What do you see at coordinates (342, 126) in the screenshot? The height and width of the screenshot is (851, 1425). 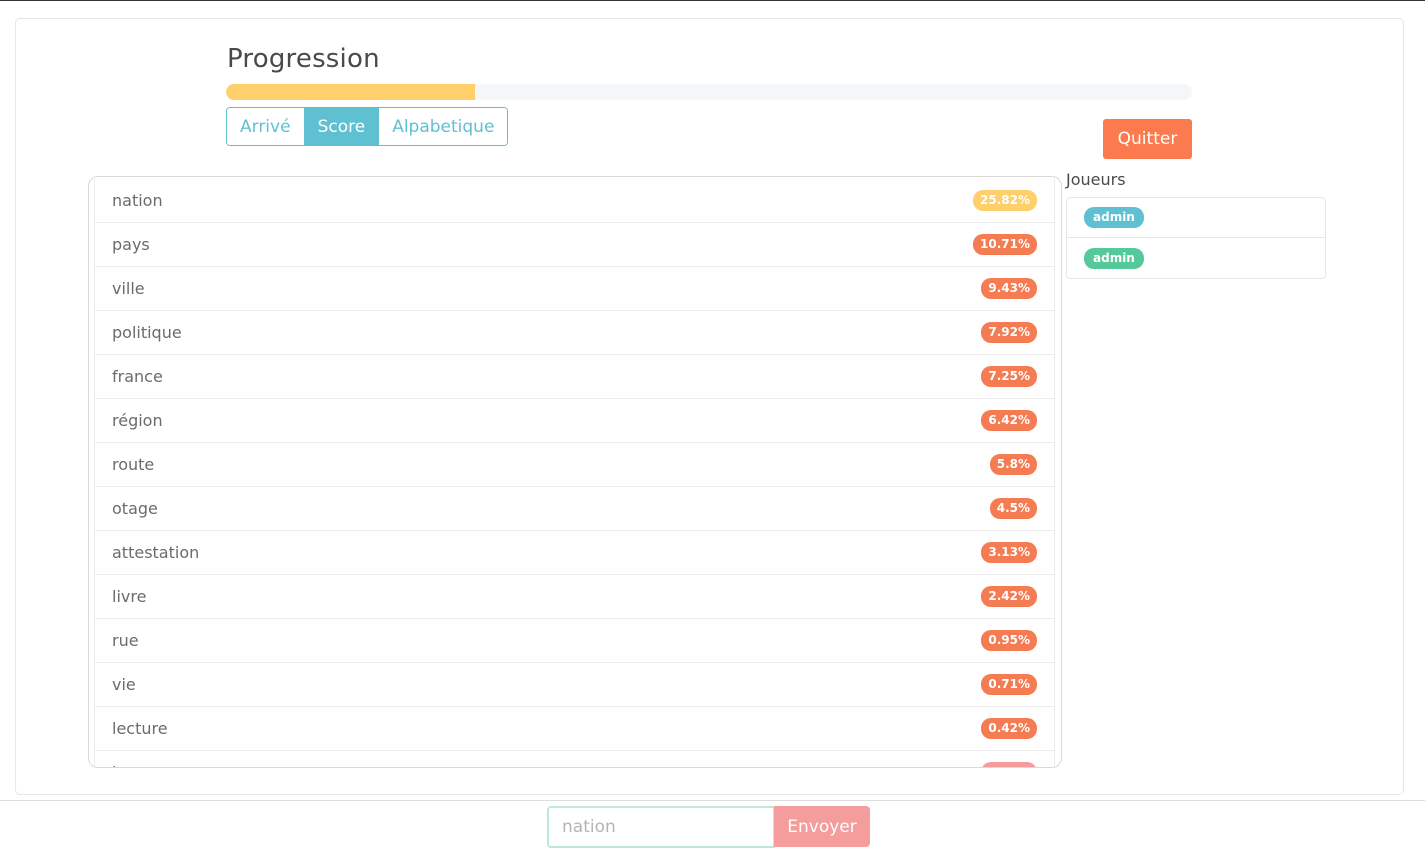 I see `sort-score-button: Score` at bounding box center [342, 126].